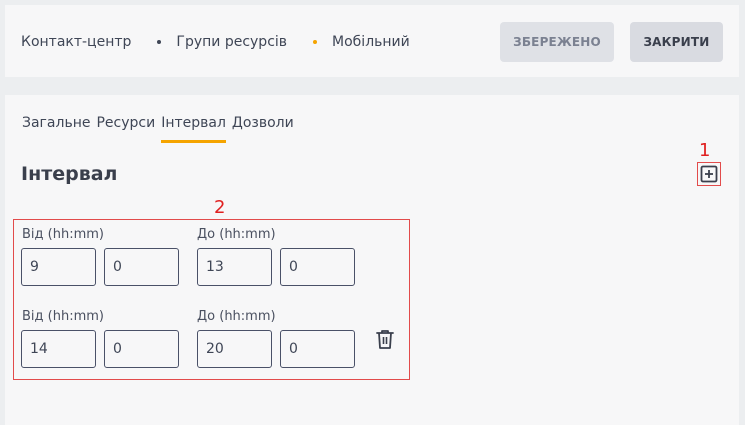  What do you see at coordinates (220, 207) in the screenshot?
I see `annotation-label-2: 2` at bounding box center [220, 207].